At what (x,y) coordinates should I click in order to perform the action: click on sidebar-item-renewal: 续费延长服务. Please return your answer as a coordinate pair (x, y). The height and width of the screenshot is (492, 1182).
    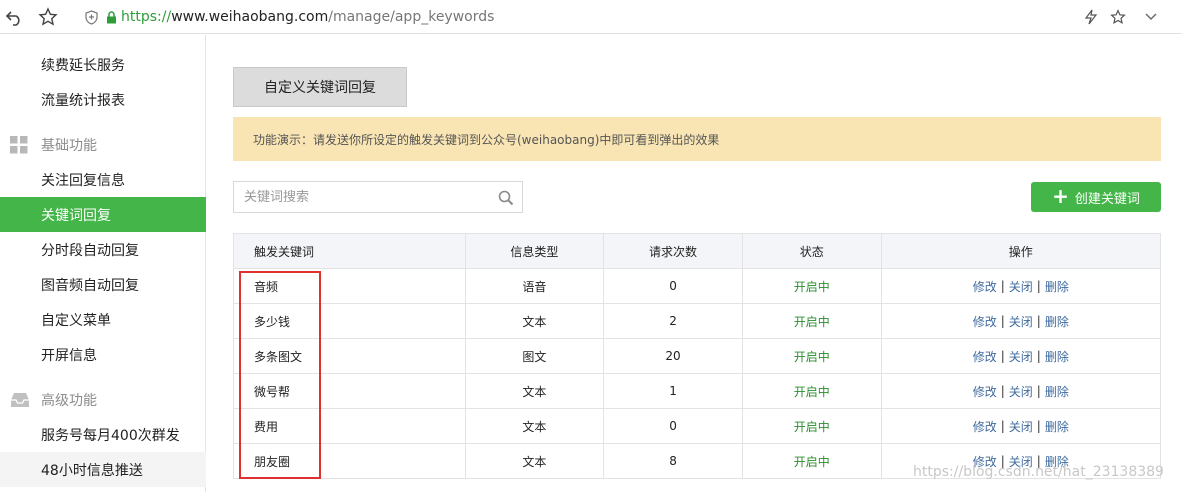
    Looking at the image, I should click on (103, 64).